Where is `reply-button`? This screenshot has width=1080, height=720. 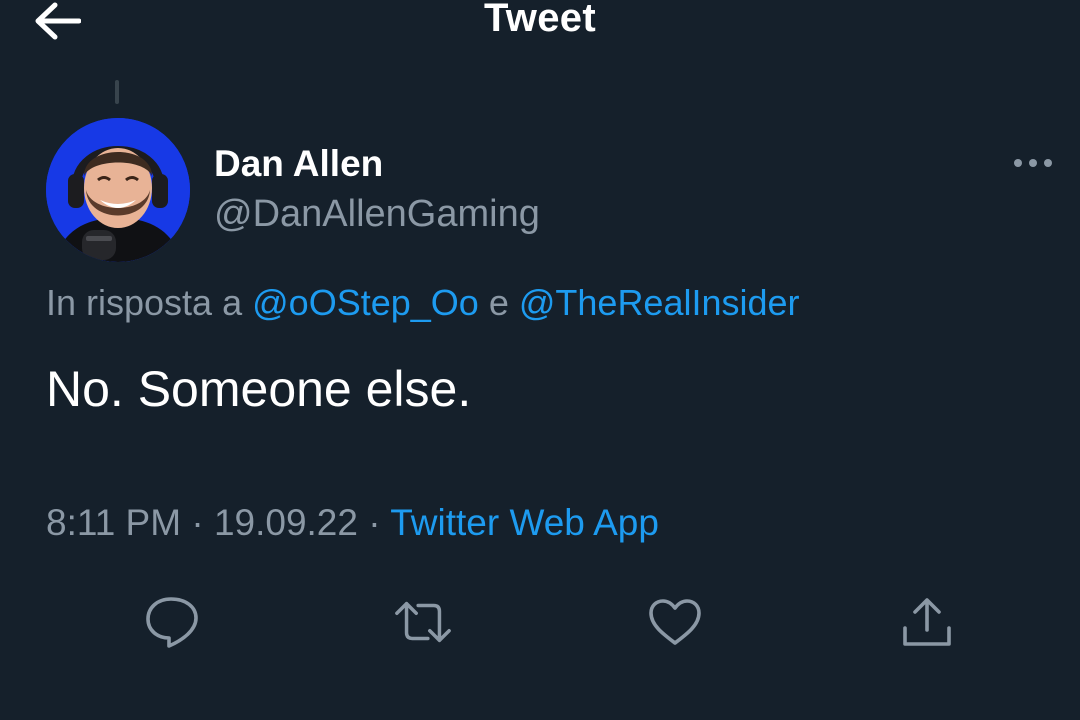 reply-button is located at coordinates (172, 622).